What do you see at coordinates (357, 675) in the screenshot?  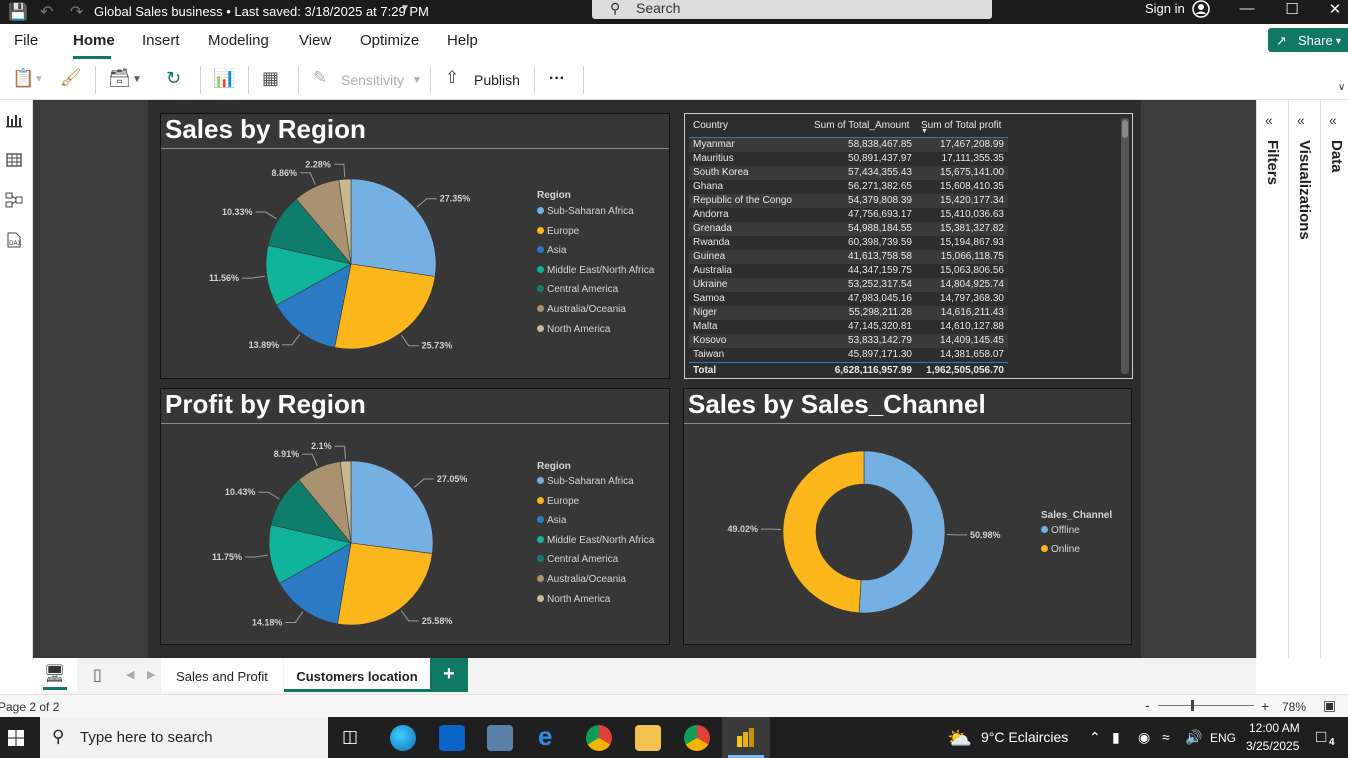 I see `tab-customers-location: Customers location` at bounding box center [357, 675].